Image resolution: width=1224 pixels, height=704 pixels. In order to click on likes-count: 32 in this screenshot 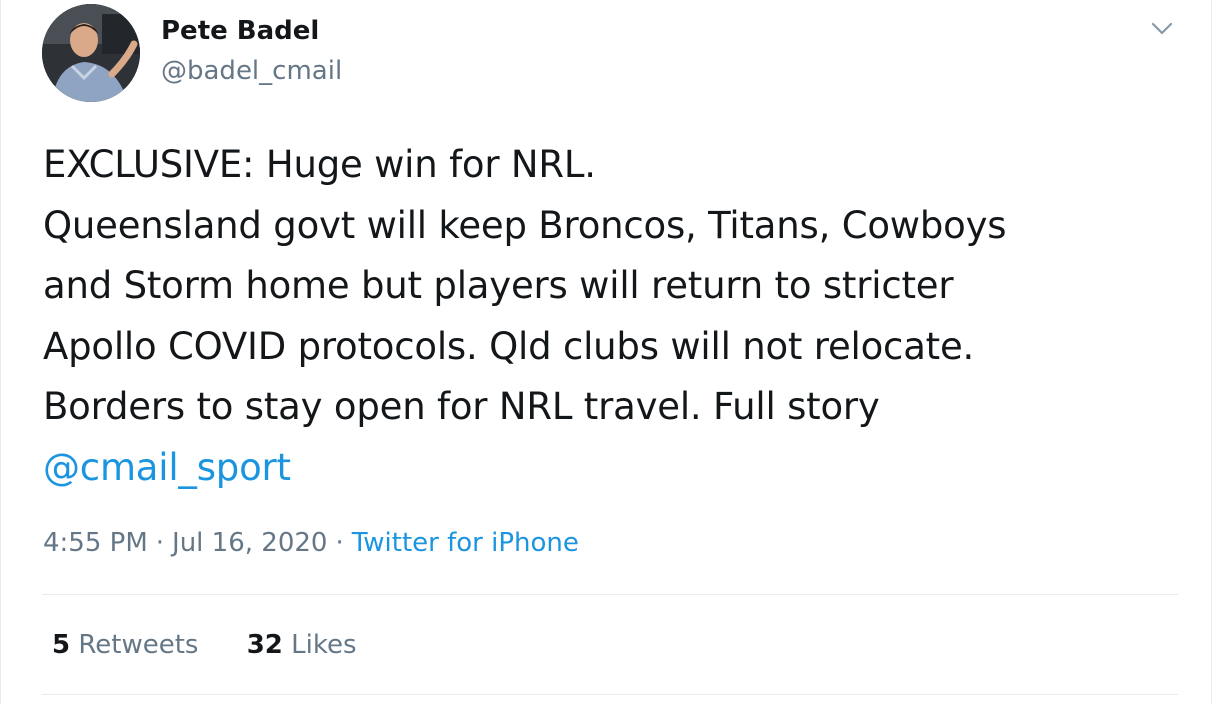, I will do `click(264, 645)`.